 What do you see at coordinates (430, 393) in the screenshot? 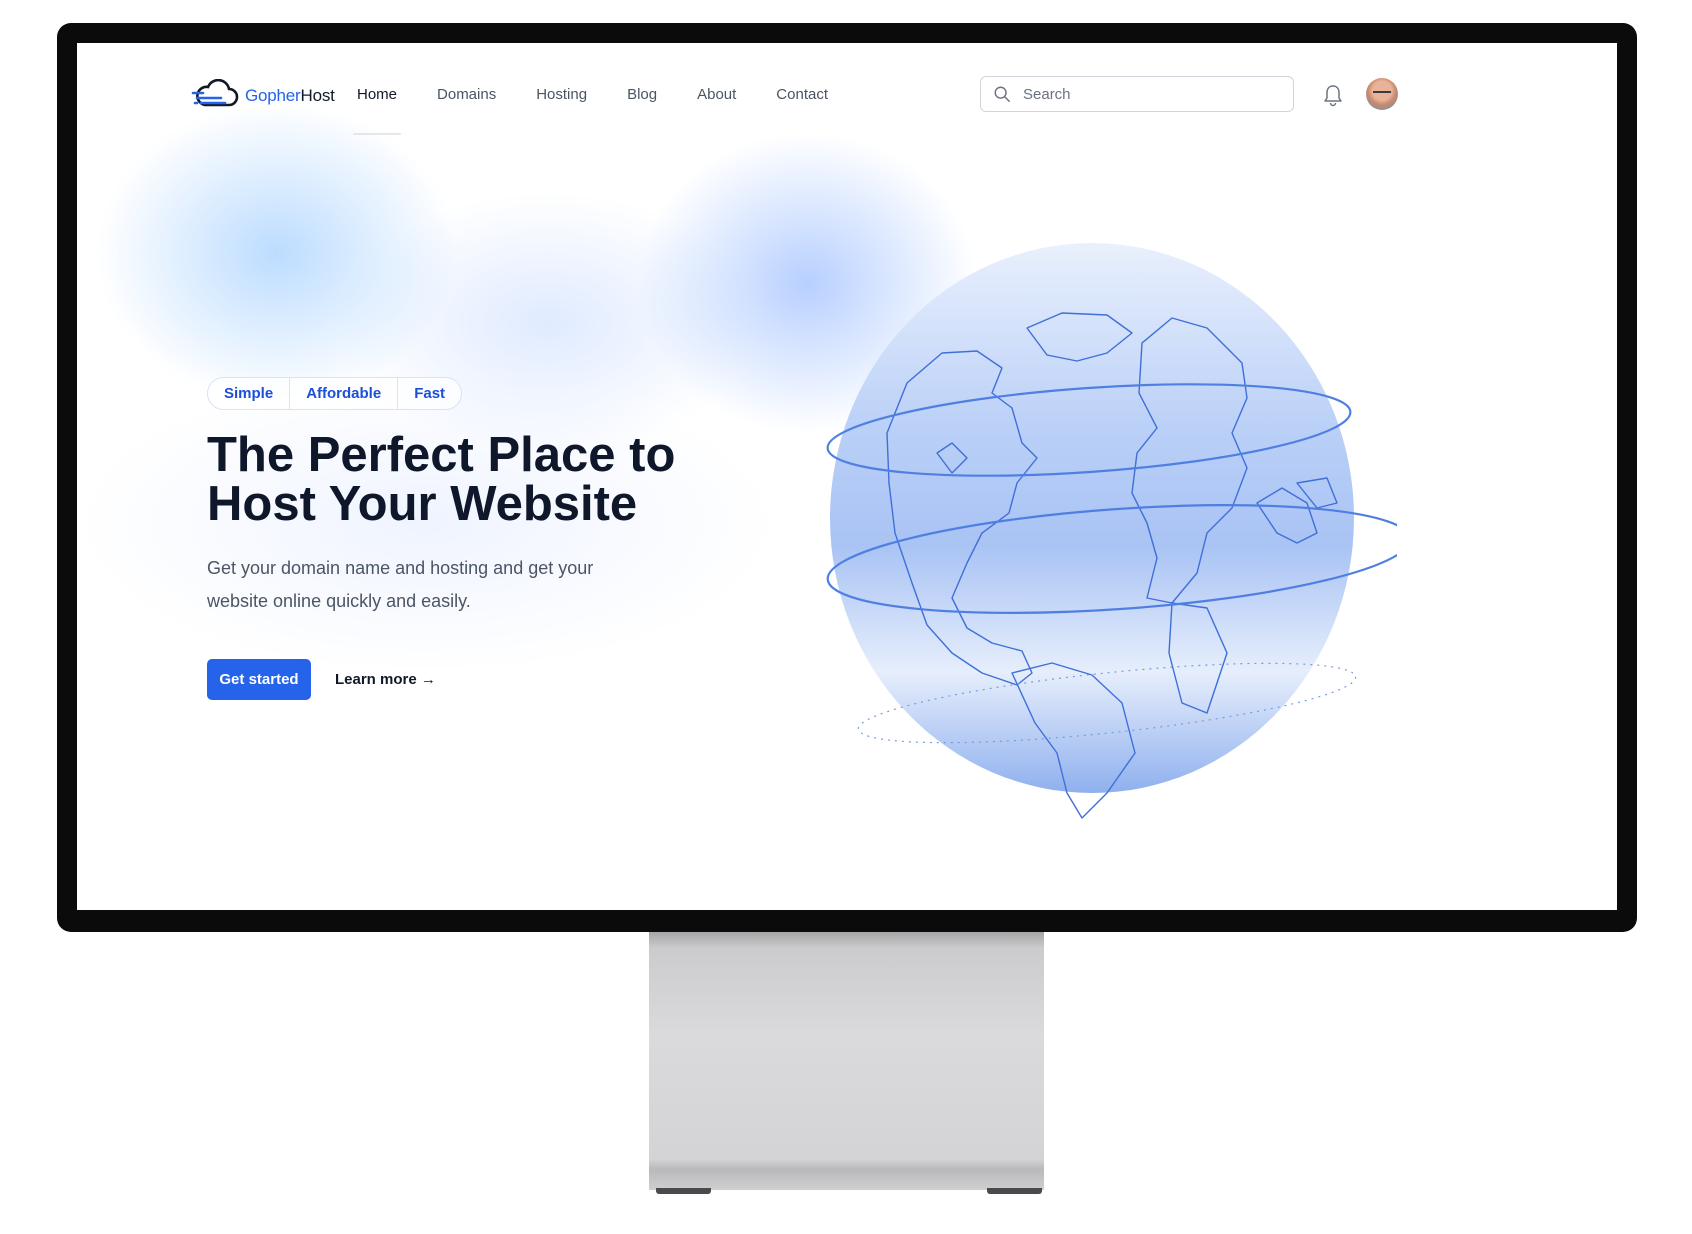
I see `tag-fast: Fast` at bounding box center [430, 393].